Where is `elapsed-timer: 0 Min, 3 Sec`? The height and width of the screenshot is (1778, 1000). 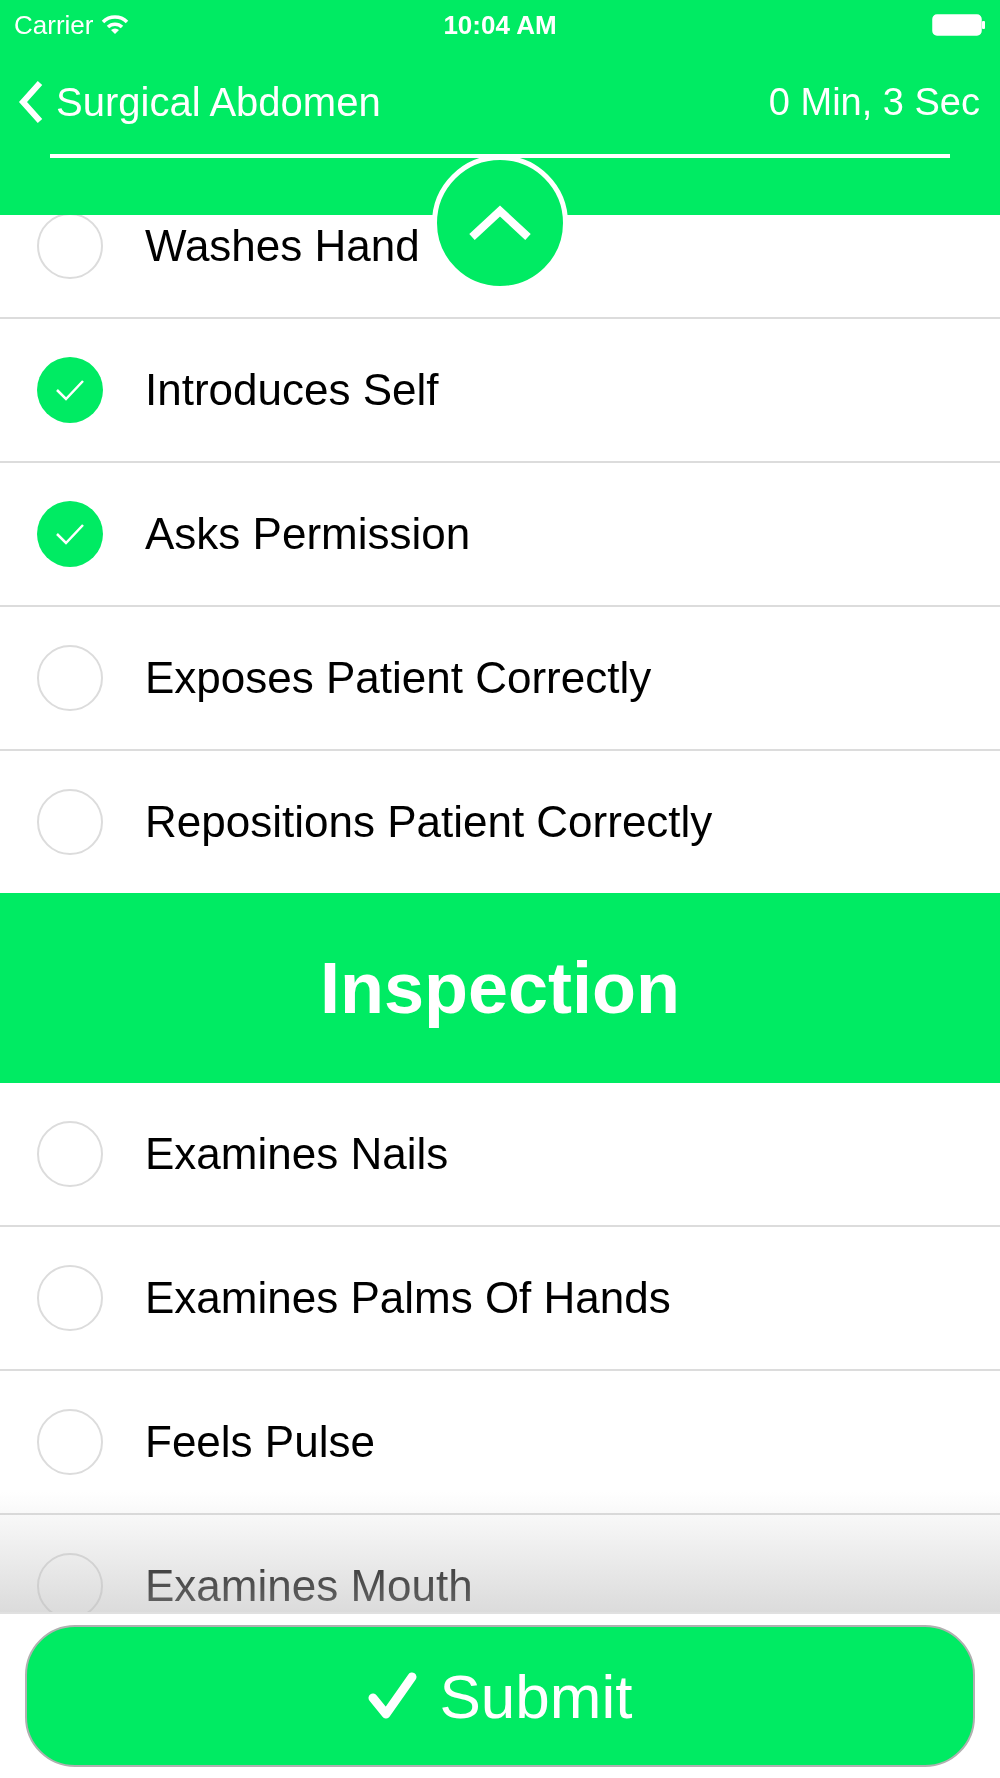
elapsed-timer: 0 Min, 3 Sec is located at coordinates (874, 102).